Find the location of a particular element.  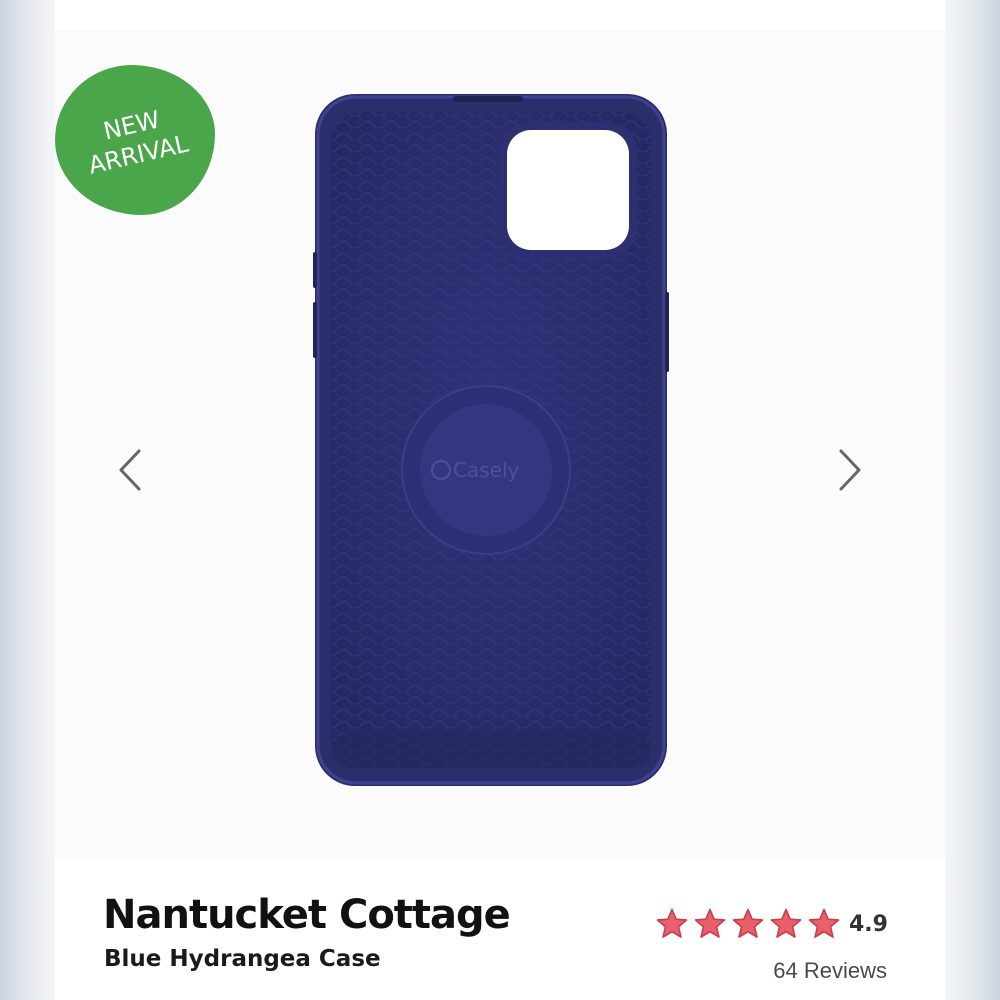

reviews-link: 64 Reviews is located at coordinates (801, 971).